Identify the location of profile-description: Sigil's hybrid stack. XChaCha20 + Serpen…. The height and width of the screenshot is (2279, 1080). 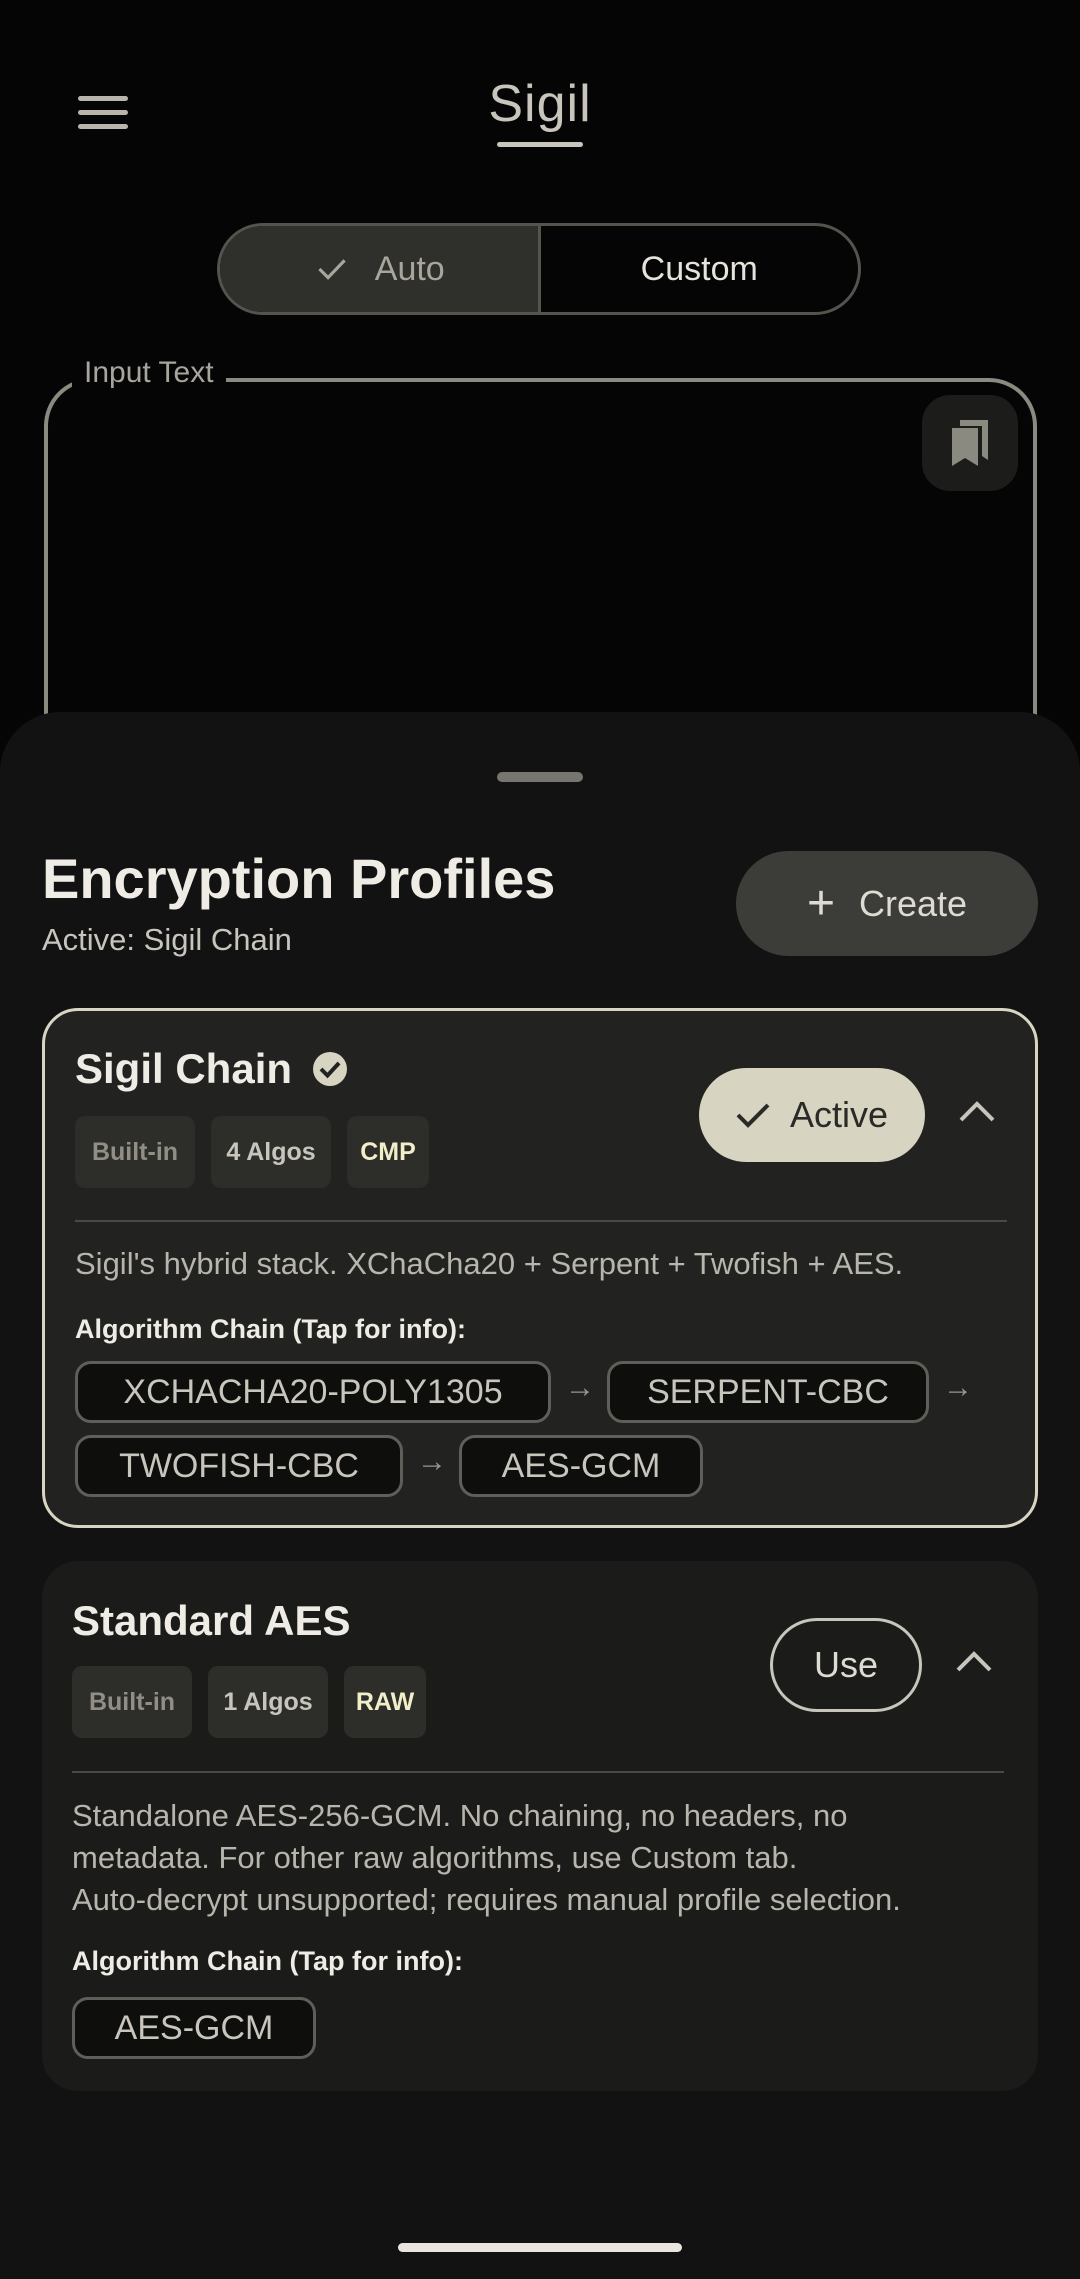
(489, 1263).